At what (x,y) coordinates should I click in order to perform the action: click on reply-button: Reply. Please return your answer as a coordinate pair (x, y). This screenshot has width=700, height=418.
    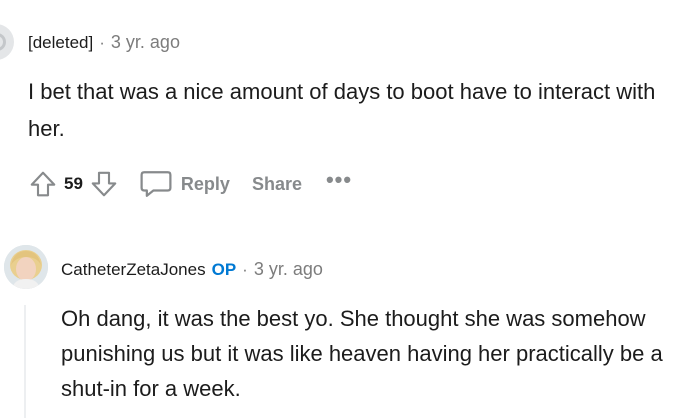
    Looking at the image, I should click on (184, 184).